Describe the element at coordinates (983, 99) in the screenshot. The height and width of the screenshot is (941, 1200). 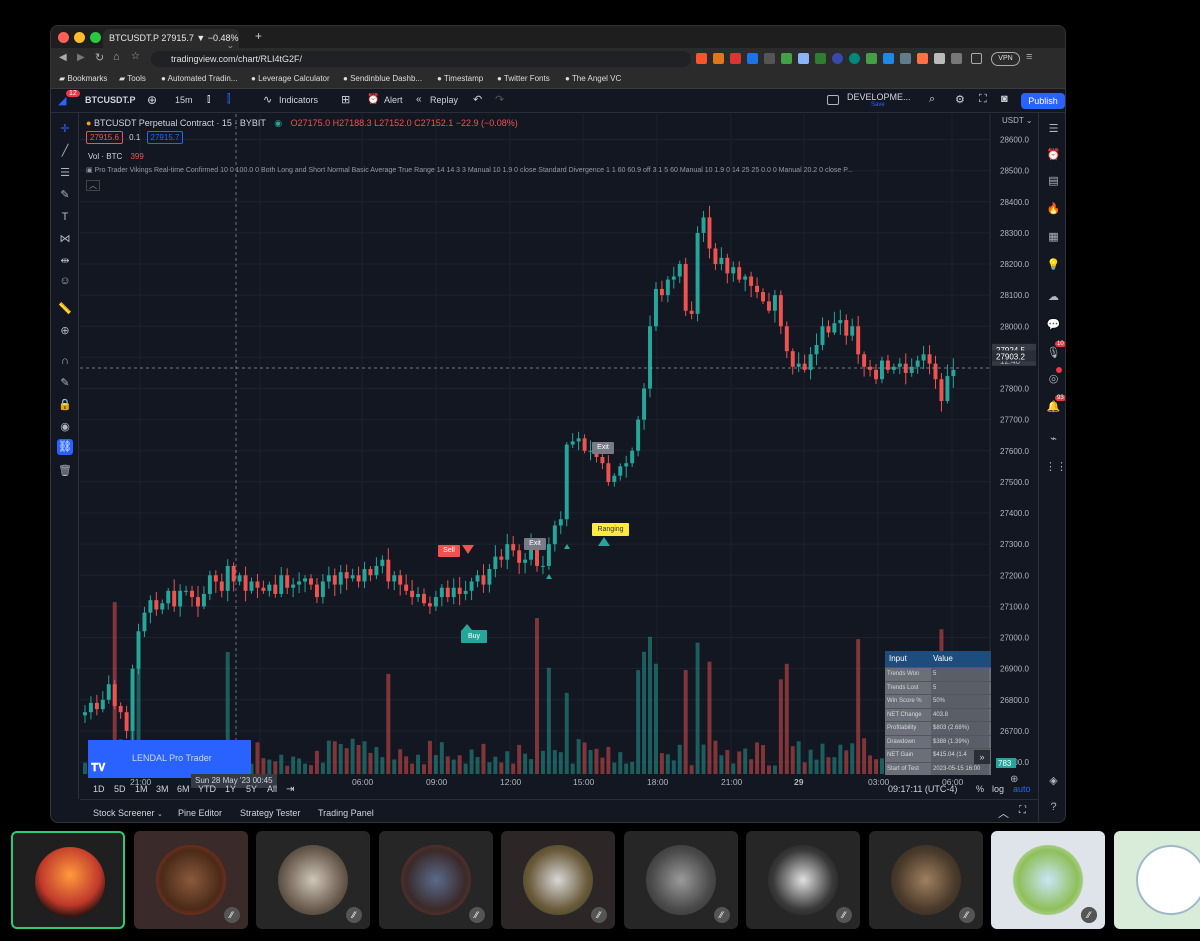
I see `fullscreen-icon: ⛶` at that location.